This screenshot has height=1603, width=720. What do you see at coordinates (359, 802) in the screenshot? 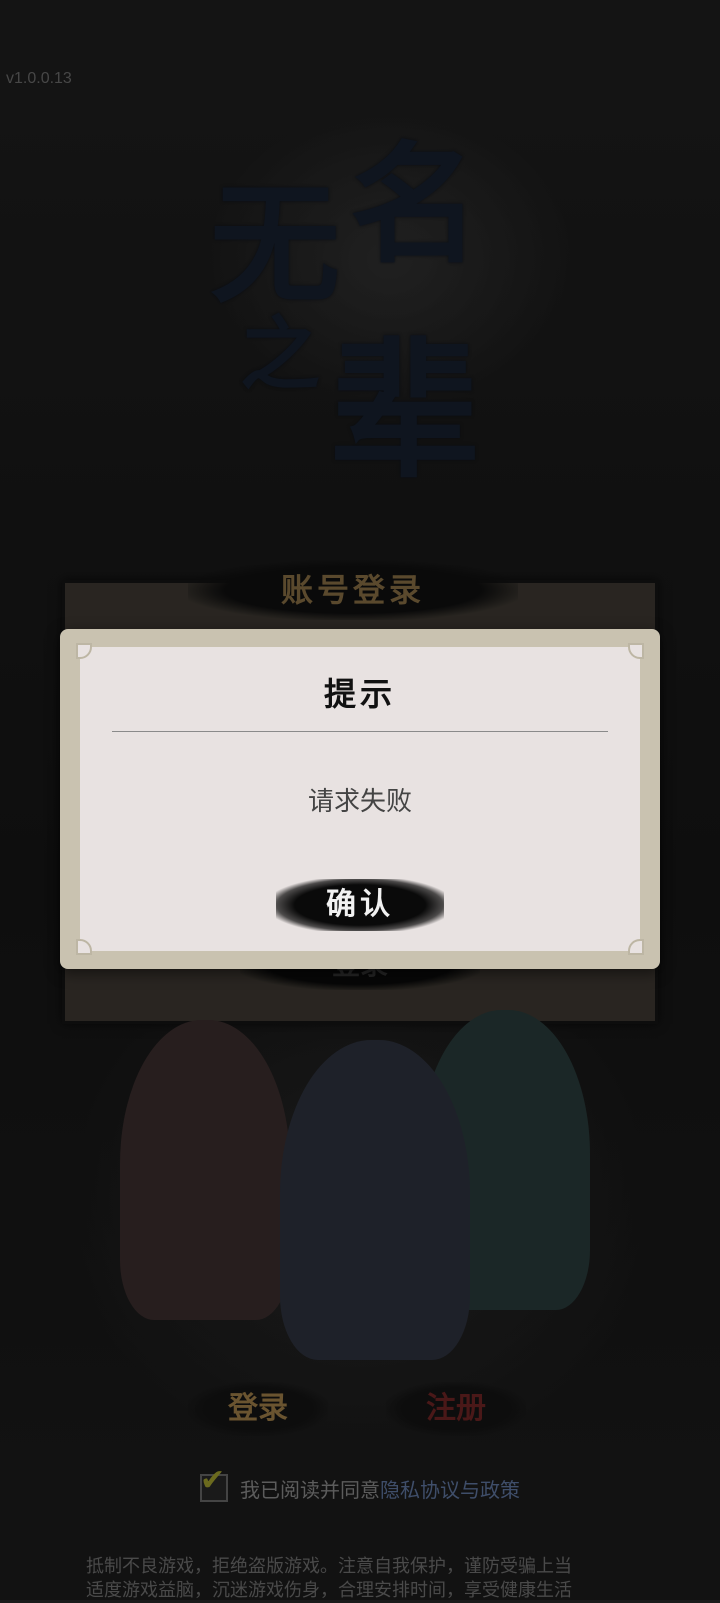
I see `dialog-message: 请求失败` at bounding box center [359, 802].